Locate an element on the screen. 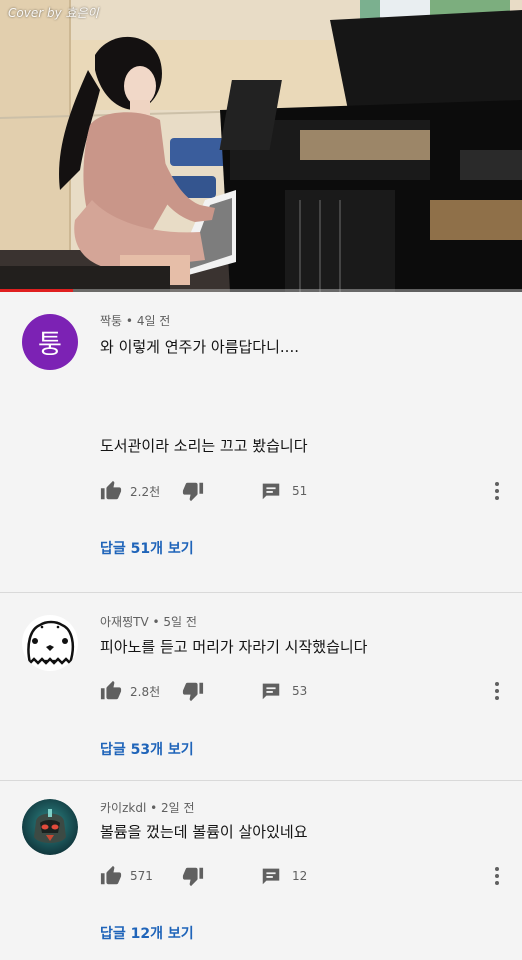 Image resolution: width=522 pixels, height=960 pixels. comment-author: 카이zkdl is located at coordinates (123, 808).